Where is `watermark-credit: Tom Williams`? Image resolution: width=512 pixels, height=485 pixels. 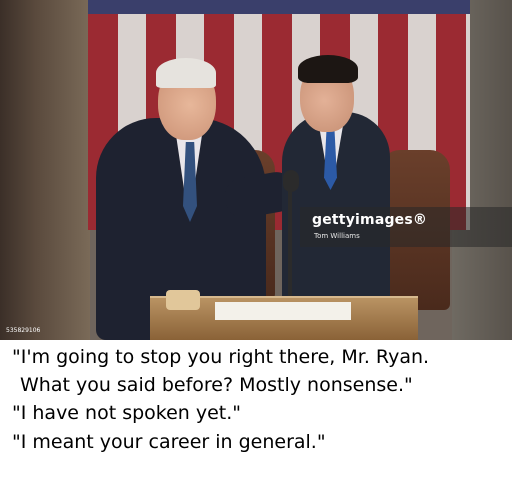
watermark-credit: Tom Williams is located at coordinates (337, 236).